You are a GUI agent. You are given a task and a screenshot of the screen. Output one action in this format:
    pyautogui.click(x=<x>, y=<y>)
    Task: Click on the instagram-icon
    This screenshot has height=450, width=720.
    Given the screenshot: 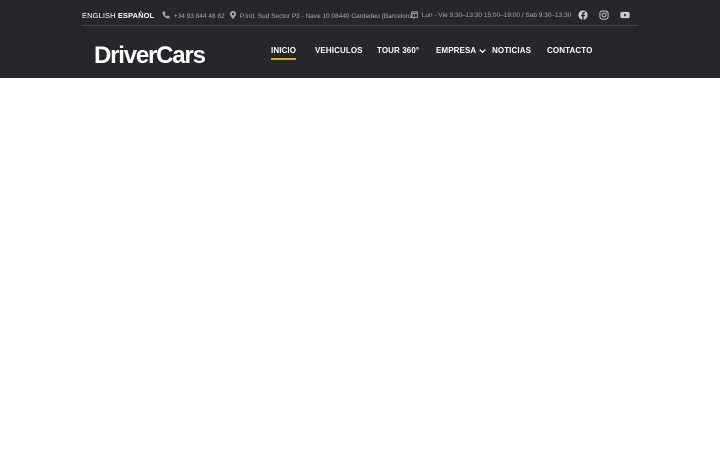 What is the action you would take?
    pyautogui.click(x=604, y=15)
    